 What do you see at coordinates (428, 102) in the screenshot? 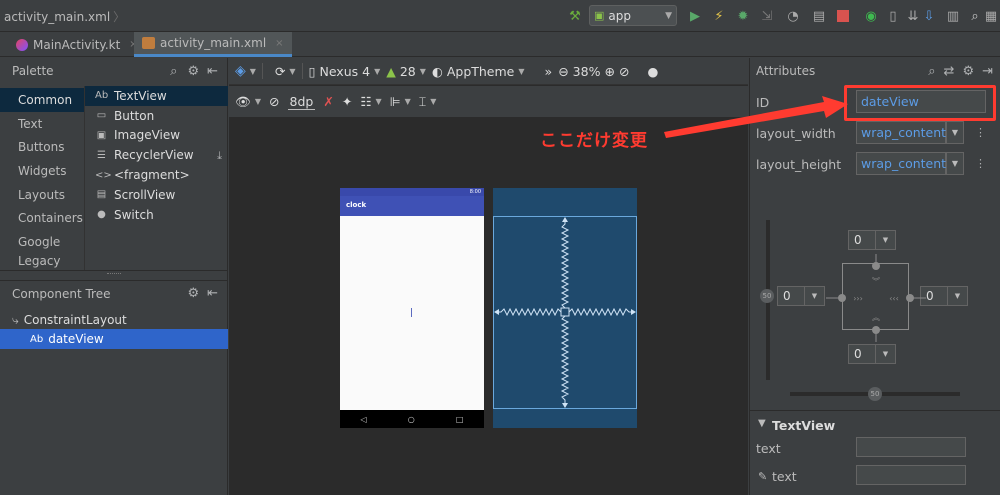
I see `guidelines-dropdown: ⌶ ▼` at bounding box center [428, 102].